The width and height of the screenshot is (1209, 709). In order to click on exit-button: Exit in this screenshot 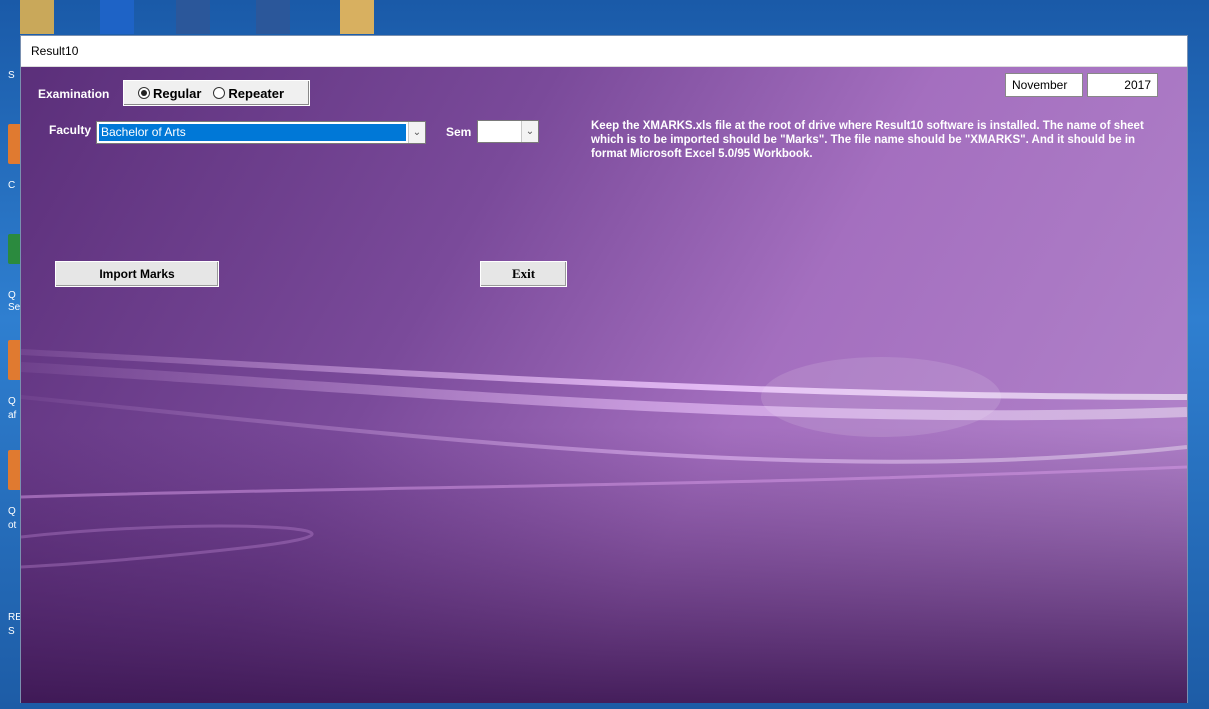, I will do `click(523, 274)`.